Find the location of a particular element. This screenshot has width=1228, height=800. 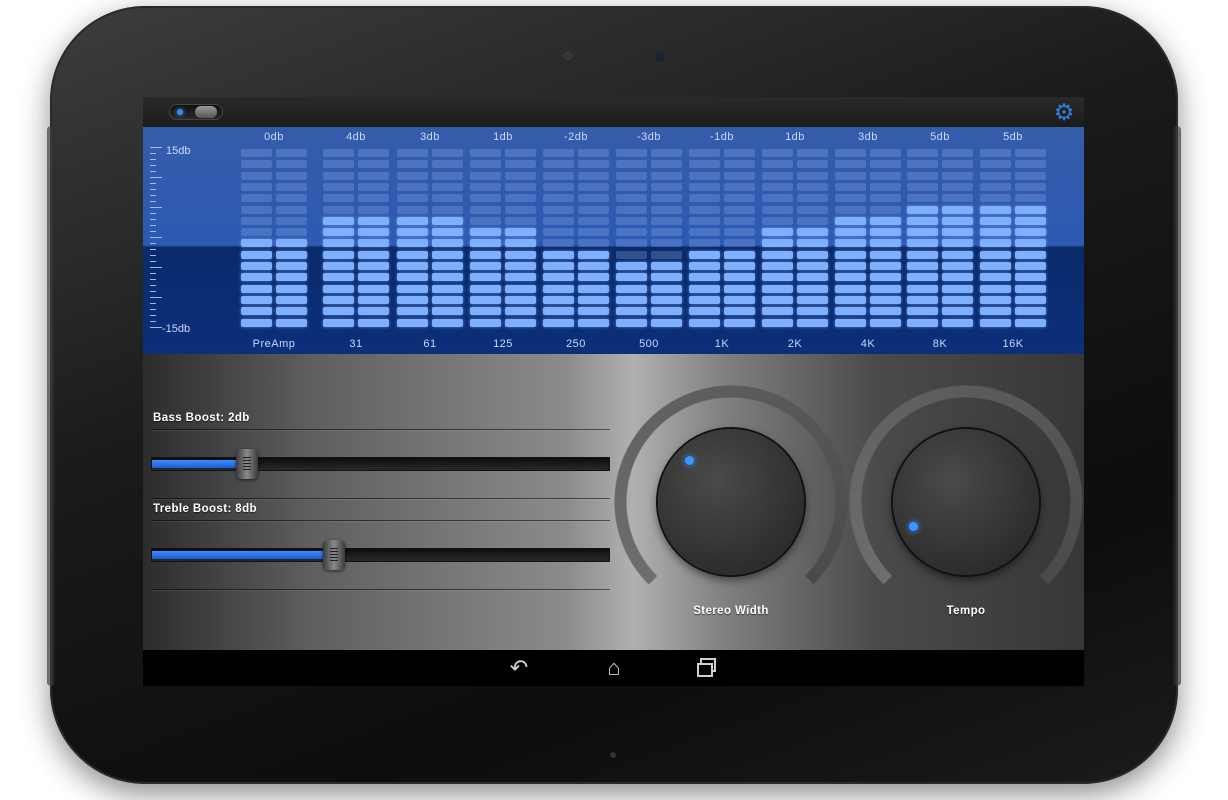

tempo-knob: Tempo is located at coordinates (966, 502).